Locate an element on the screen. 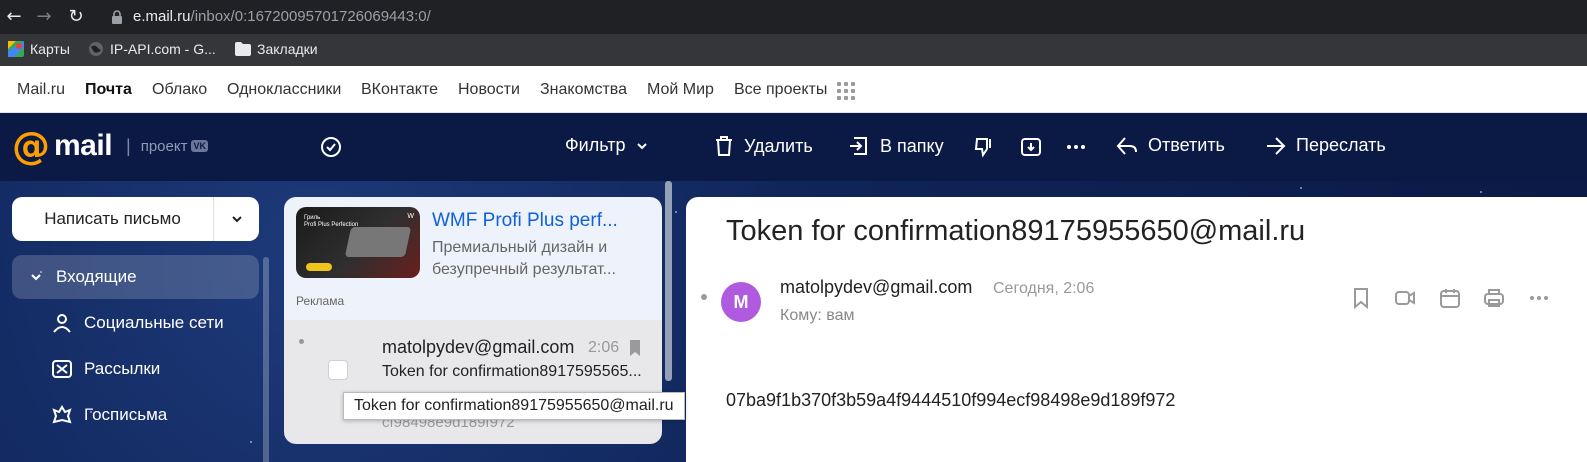 The image size is (1587, 462). bookmark-label: Закладки is located at coordinates (287, 49).